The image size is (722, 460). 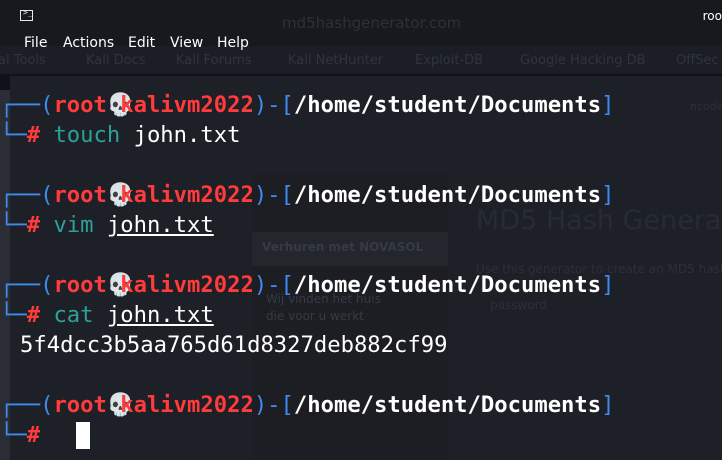 What do you see at coordinates (233, 43) in the screenshot?
I see `menu-help: Help` at bounding box center [233, 43].